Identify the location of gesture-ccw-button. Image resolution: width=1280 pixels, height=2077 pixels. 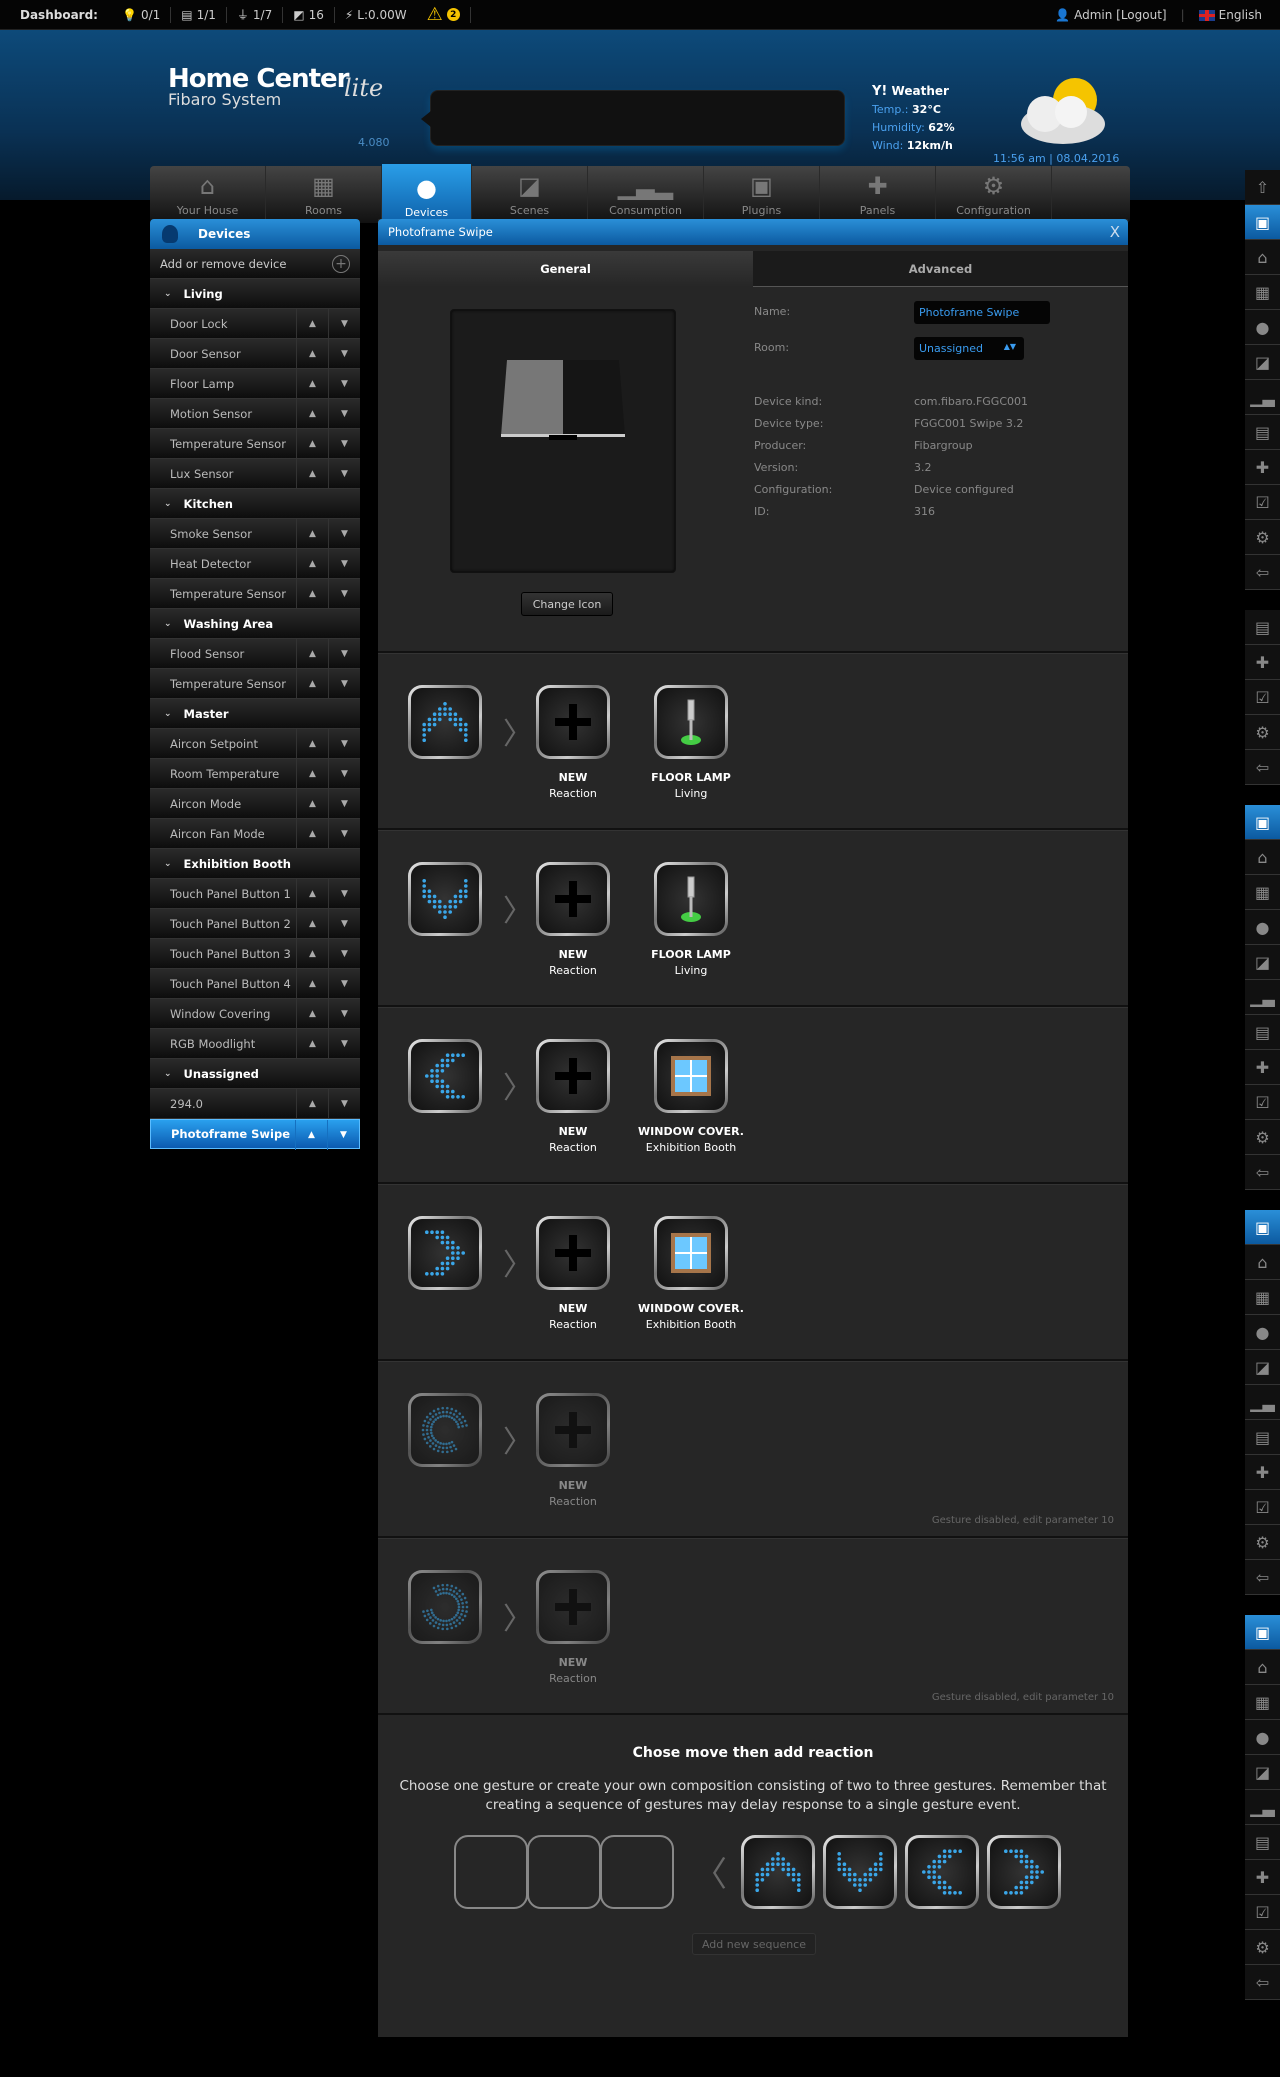
(445, 1607).